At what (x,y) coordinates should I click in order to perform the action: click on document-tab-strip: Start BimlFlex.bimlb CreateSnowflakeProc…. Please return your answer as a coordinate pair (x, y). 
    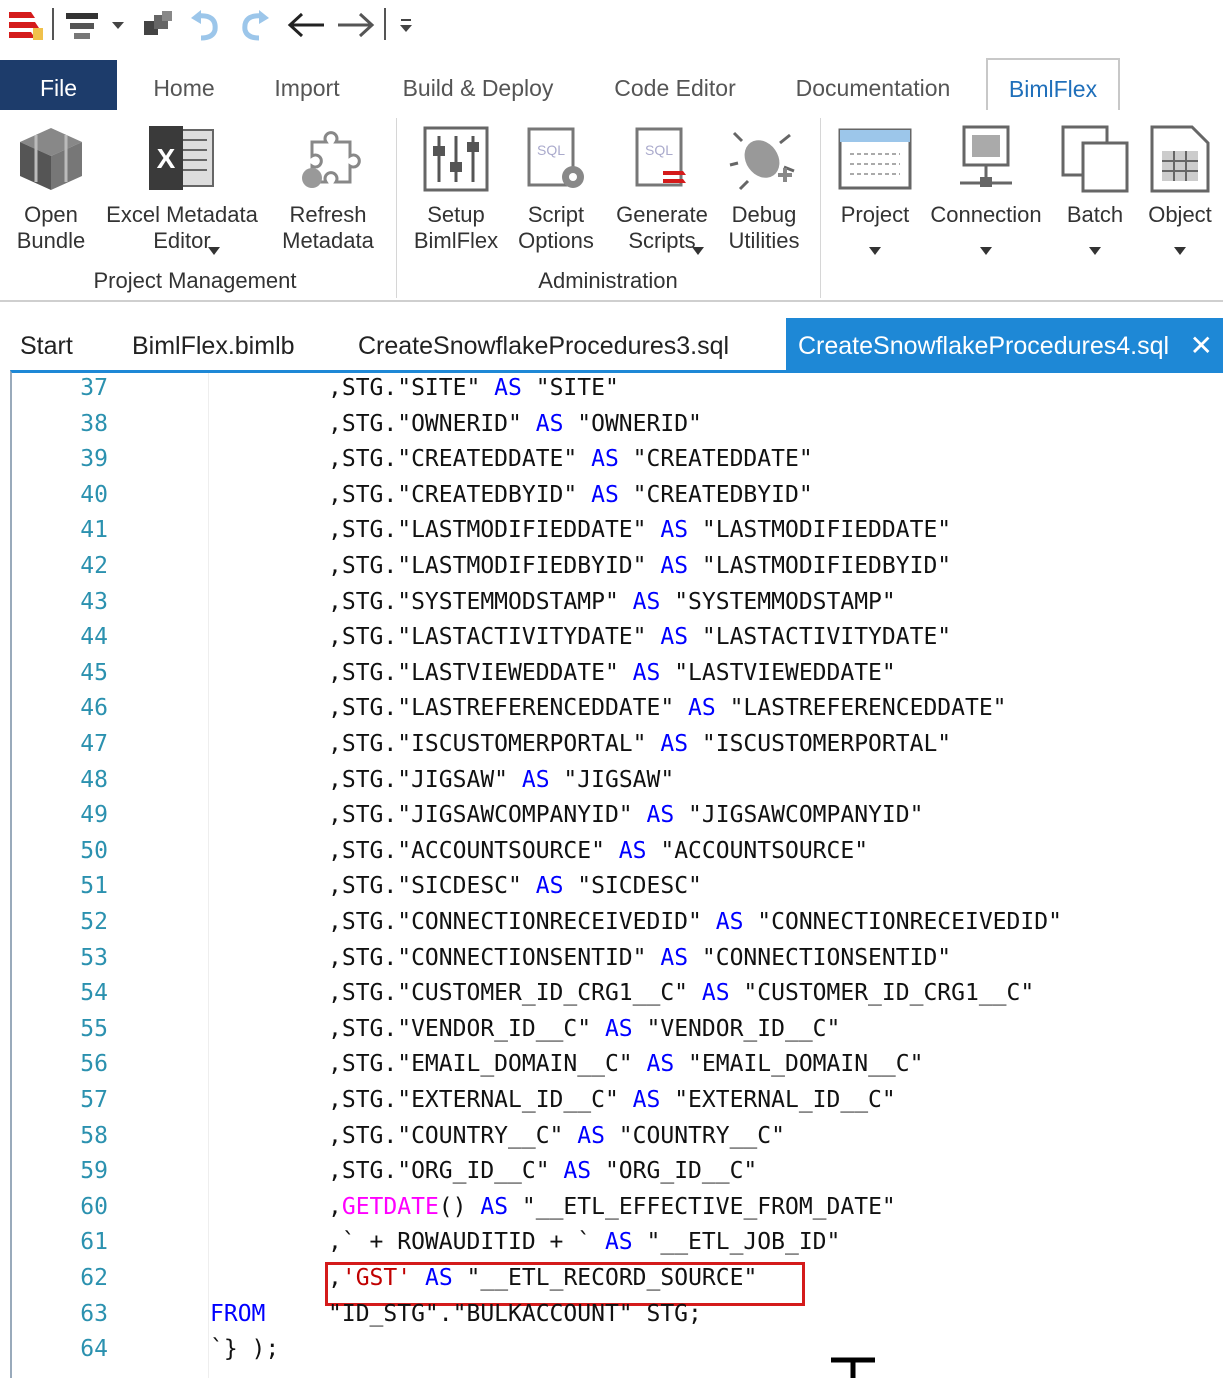
    Looking at the image, I should click on (611, 344).